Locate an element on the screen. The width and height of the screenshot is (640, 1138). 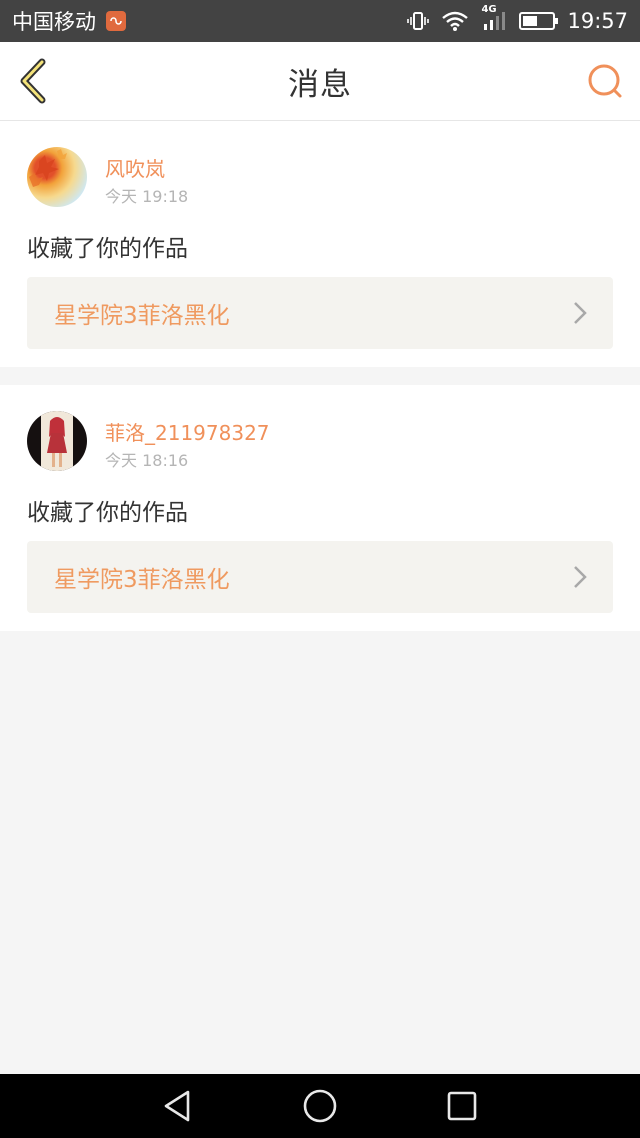
search-button is located at coordinates (605, 81).